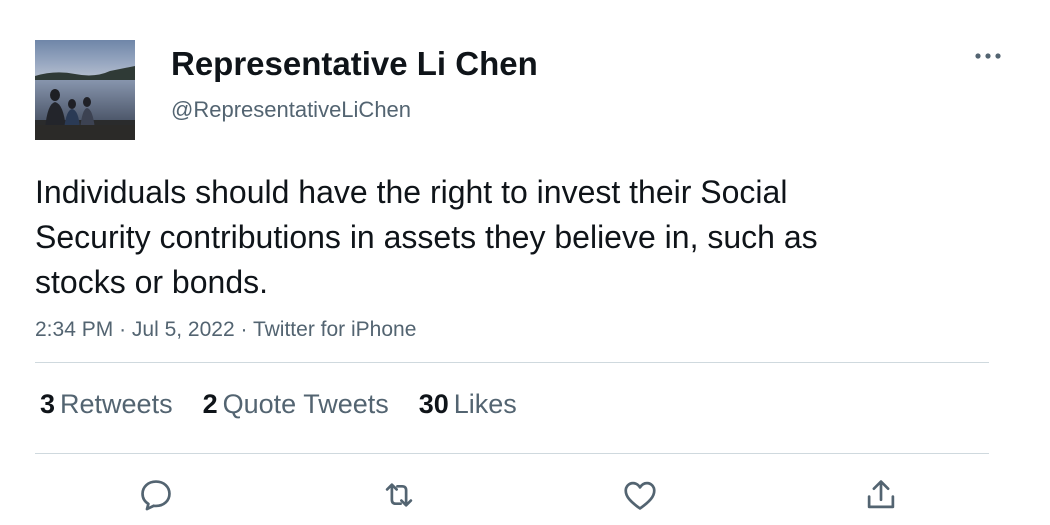  What do you see at coordinates (334, 329) in the screenshot?
I see `tweet-source: Twitter for iPhone` at bounding box center [334, 329].